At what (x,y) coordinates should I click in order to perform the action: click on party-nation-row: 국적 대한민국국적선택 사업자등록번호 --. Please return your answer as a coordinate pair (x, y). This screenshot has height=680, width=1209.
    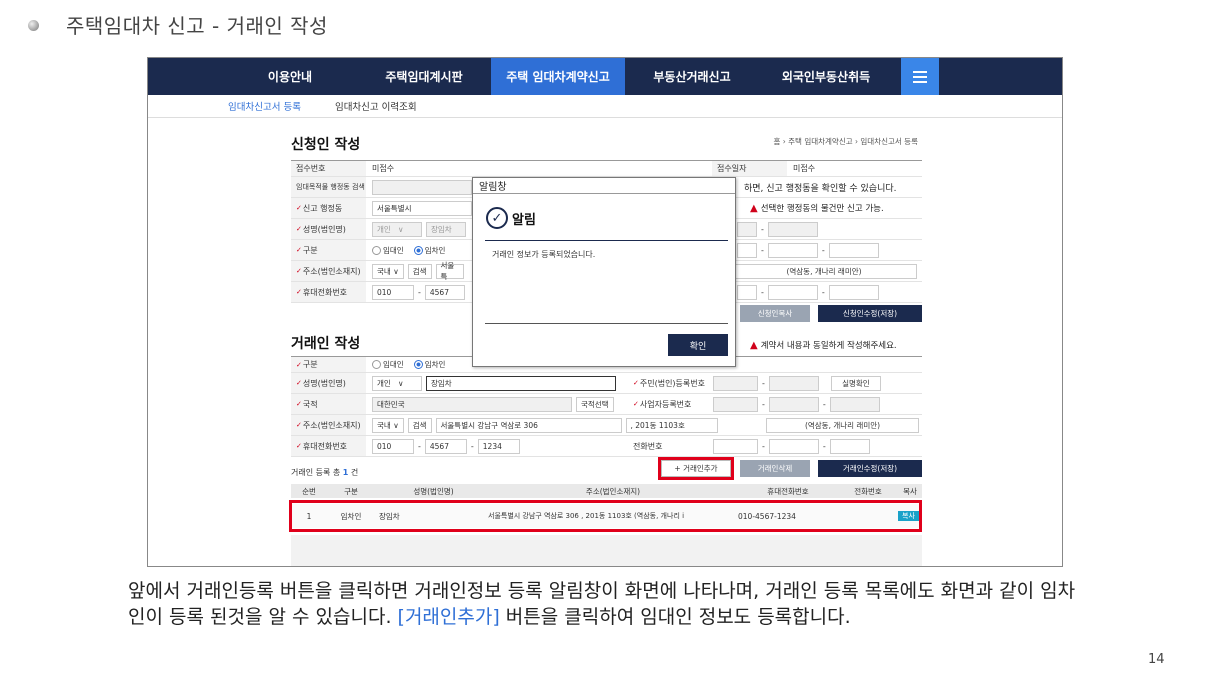
    Looking at the image, I should click on (606, 404).